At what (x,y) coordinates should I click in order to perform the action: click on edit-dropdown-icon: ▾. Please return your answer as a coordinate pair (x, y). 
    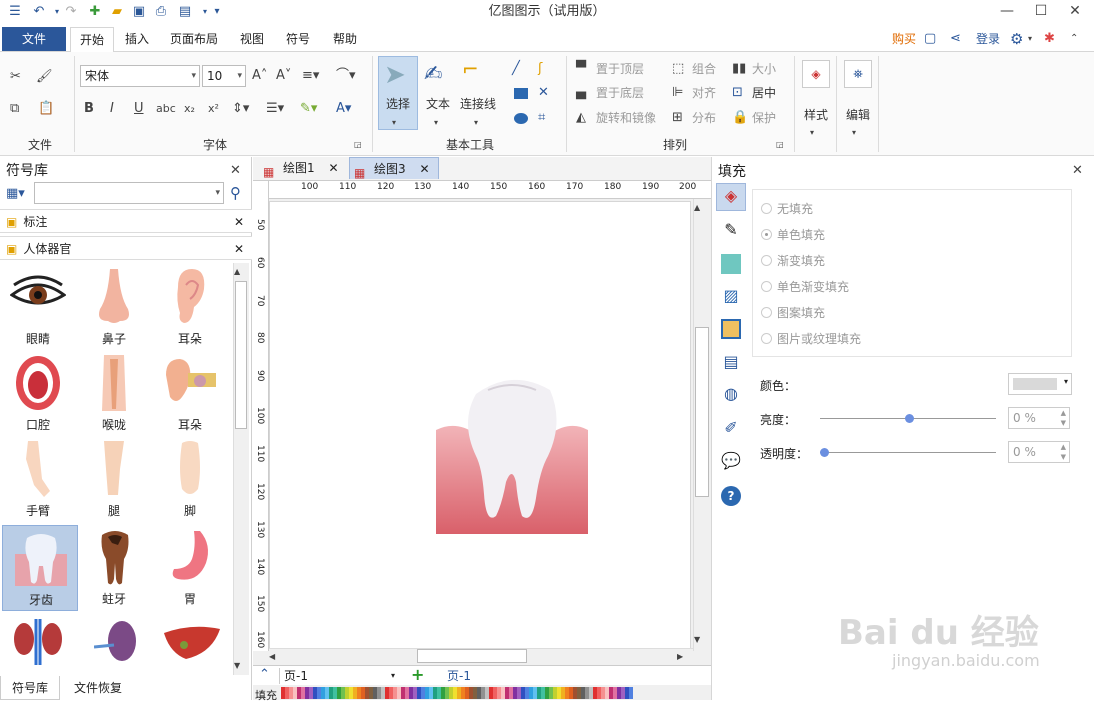
    Looking at the image, I should click on (854, 133).